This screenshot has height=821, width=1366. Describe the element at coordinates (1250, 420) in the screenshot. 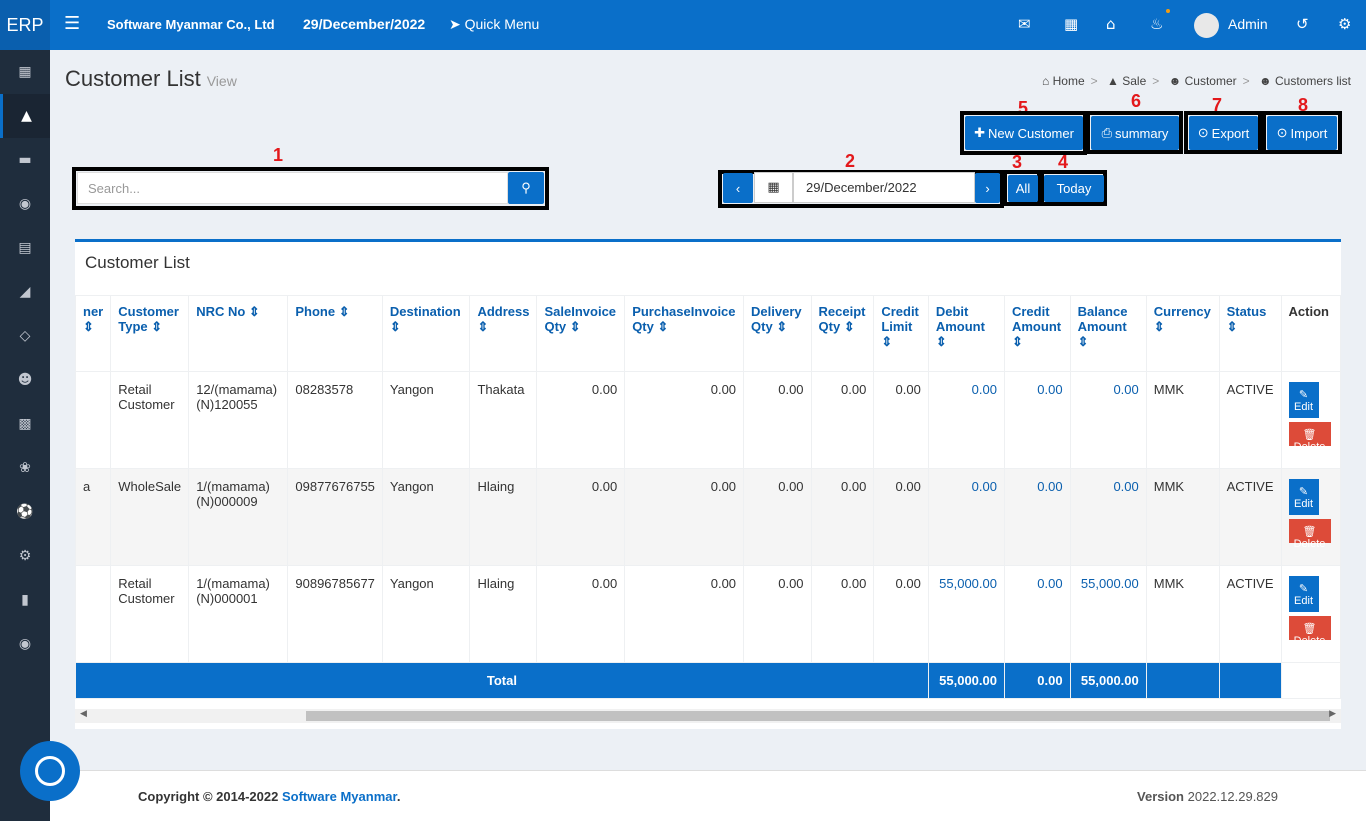

I see `status-cell: ACTIVE` at that location.